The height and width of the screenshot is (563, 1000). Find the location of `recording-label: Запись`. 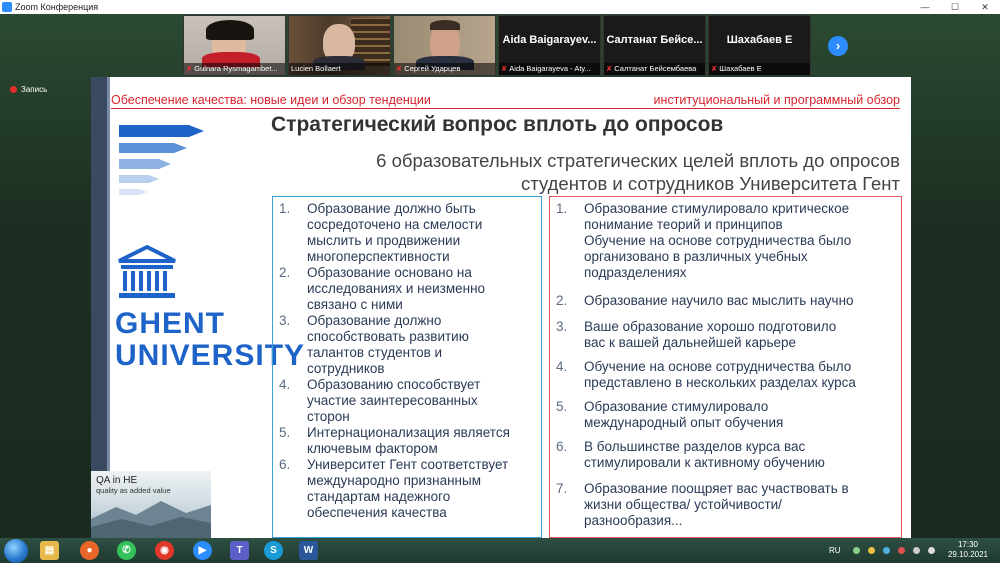

recording-label: Запись is located at coordinates (34, 89).